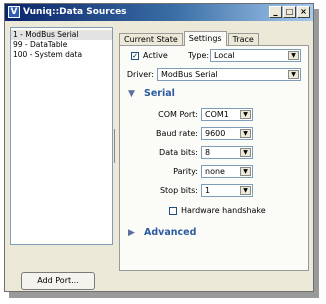 Image resolution: width=326 pixels, height=304 pixels. Describe the element at coordinates (224, 55) in the screenshot. I see `type-value: Local` at that location.